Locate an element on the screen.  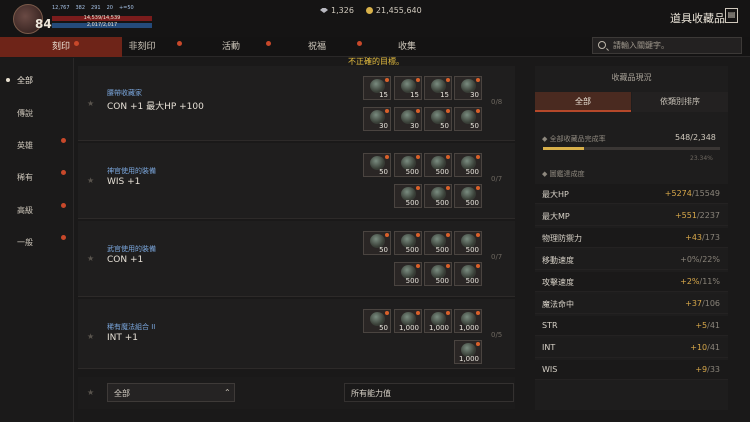
completion-progress-fill is located at coordinates (564, 148).